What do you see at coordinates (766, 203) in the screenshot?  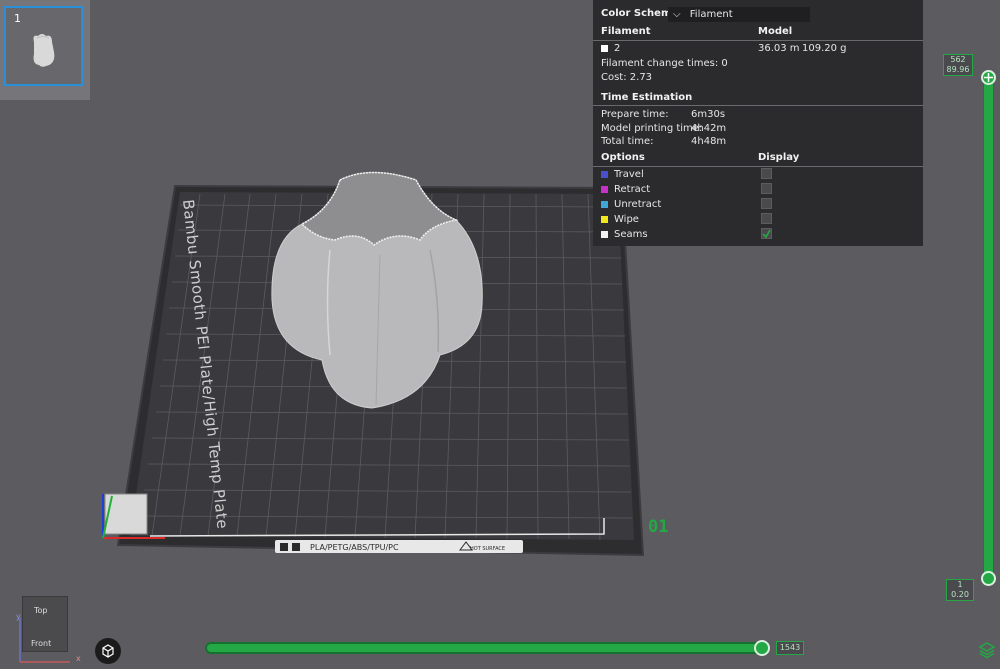 I see `unretract-display-checkbox` at bounding box center [766, 203].